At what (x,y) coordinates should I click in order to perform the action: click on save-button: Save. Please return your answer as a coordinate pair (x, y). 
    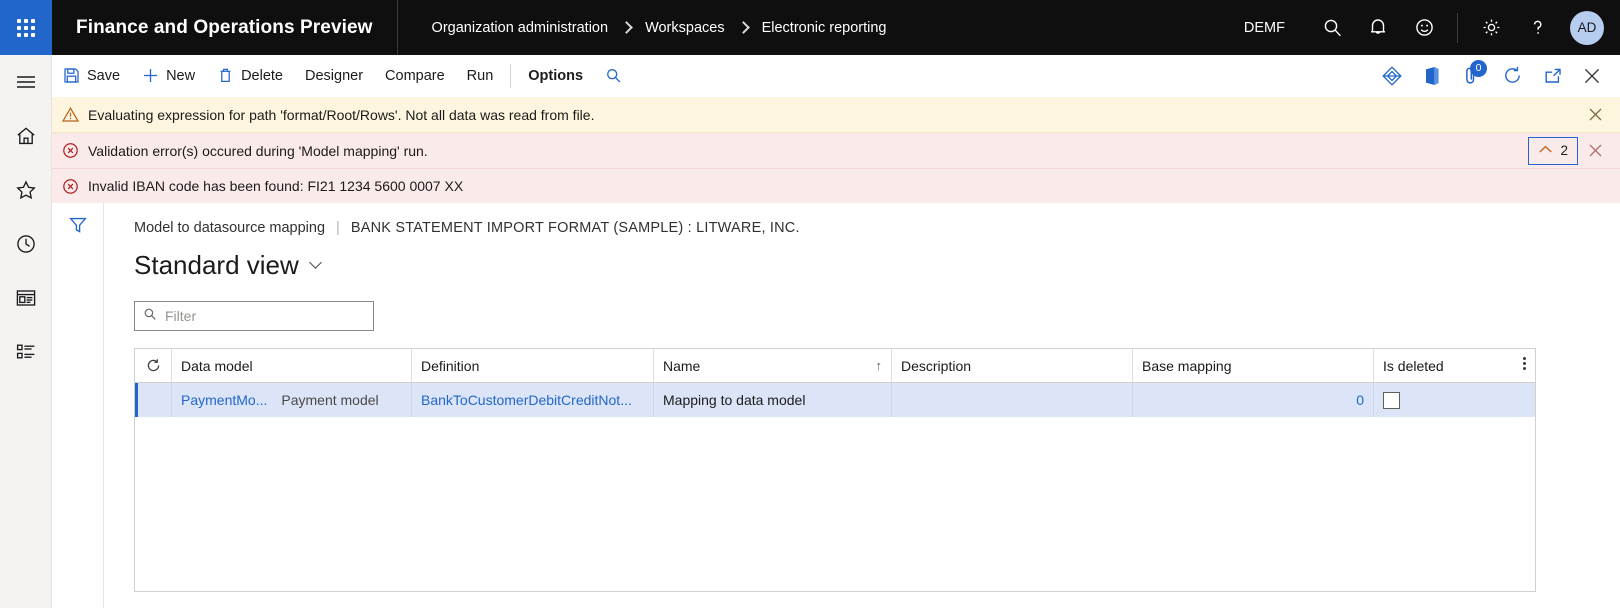
    Looking at the image, I should click on (91, 76).